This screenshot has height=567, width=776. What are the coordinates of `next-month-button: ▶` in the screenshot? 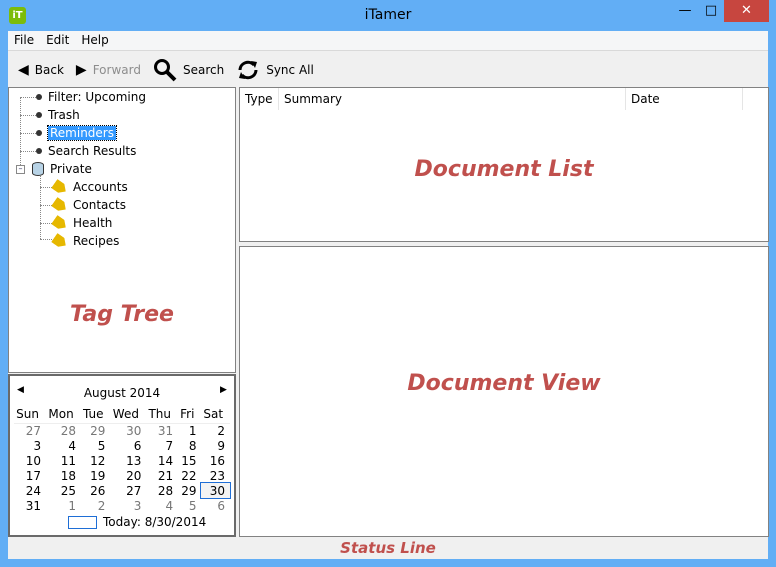 It's located at (223, 390).